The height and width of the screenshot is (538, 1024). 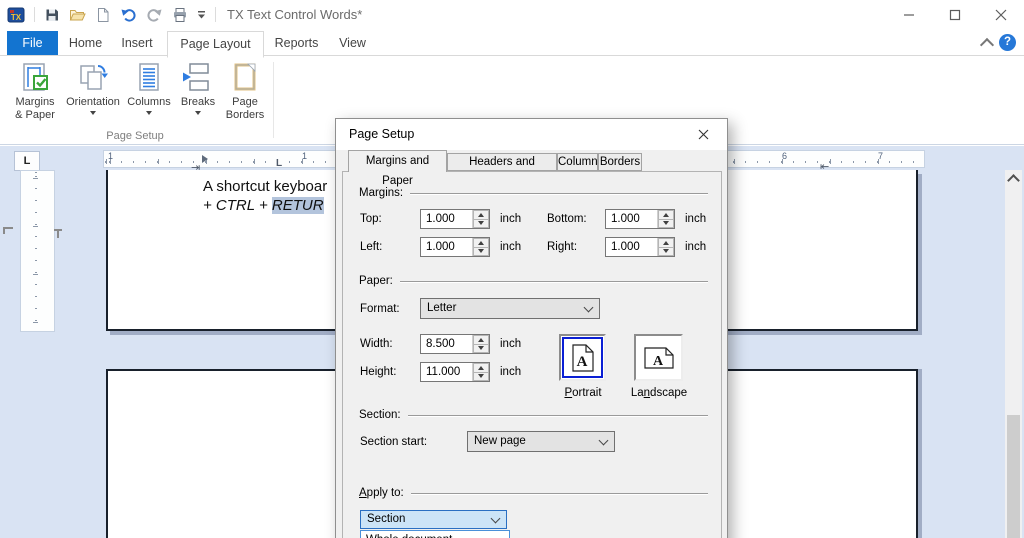 I want to click on redo-icon, so click(x=154, y=15).